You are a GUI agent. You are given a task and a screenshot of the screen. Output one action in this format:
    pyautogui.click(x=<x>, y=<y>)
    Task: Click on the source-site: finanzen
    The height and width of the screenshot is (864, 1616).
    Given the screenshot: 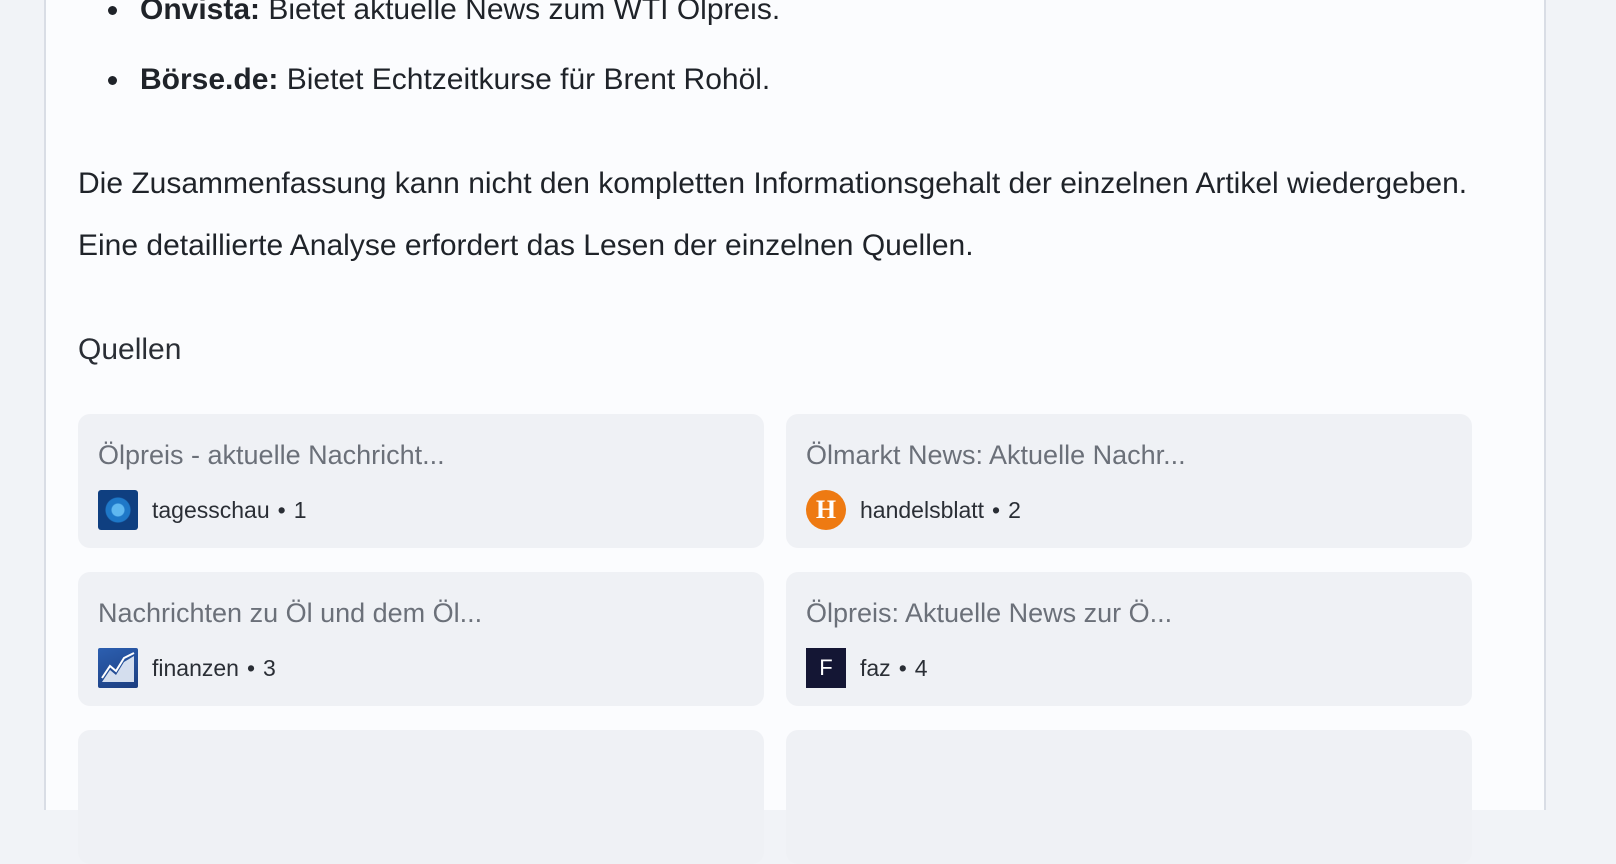 What is the action you would take?
    pyautogui.click(x=195, y=667)
    